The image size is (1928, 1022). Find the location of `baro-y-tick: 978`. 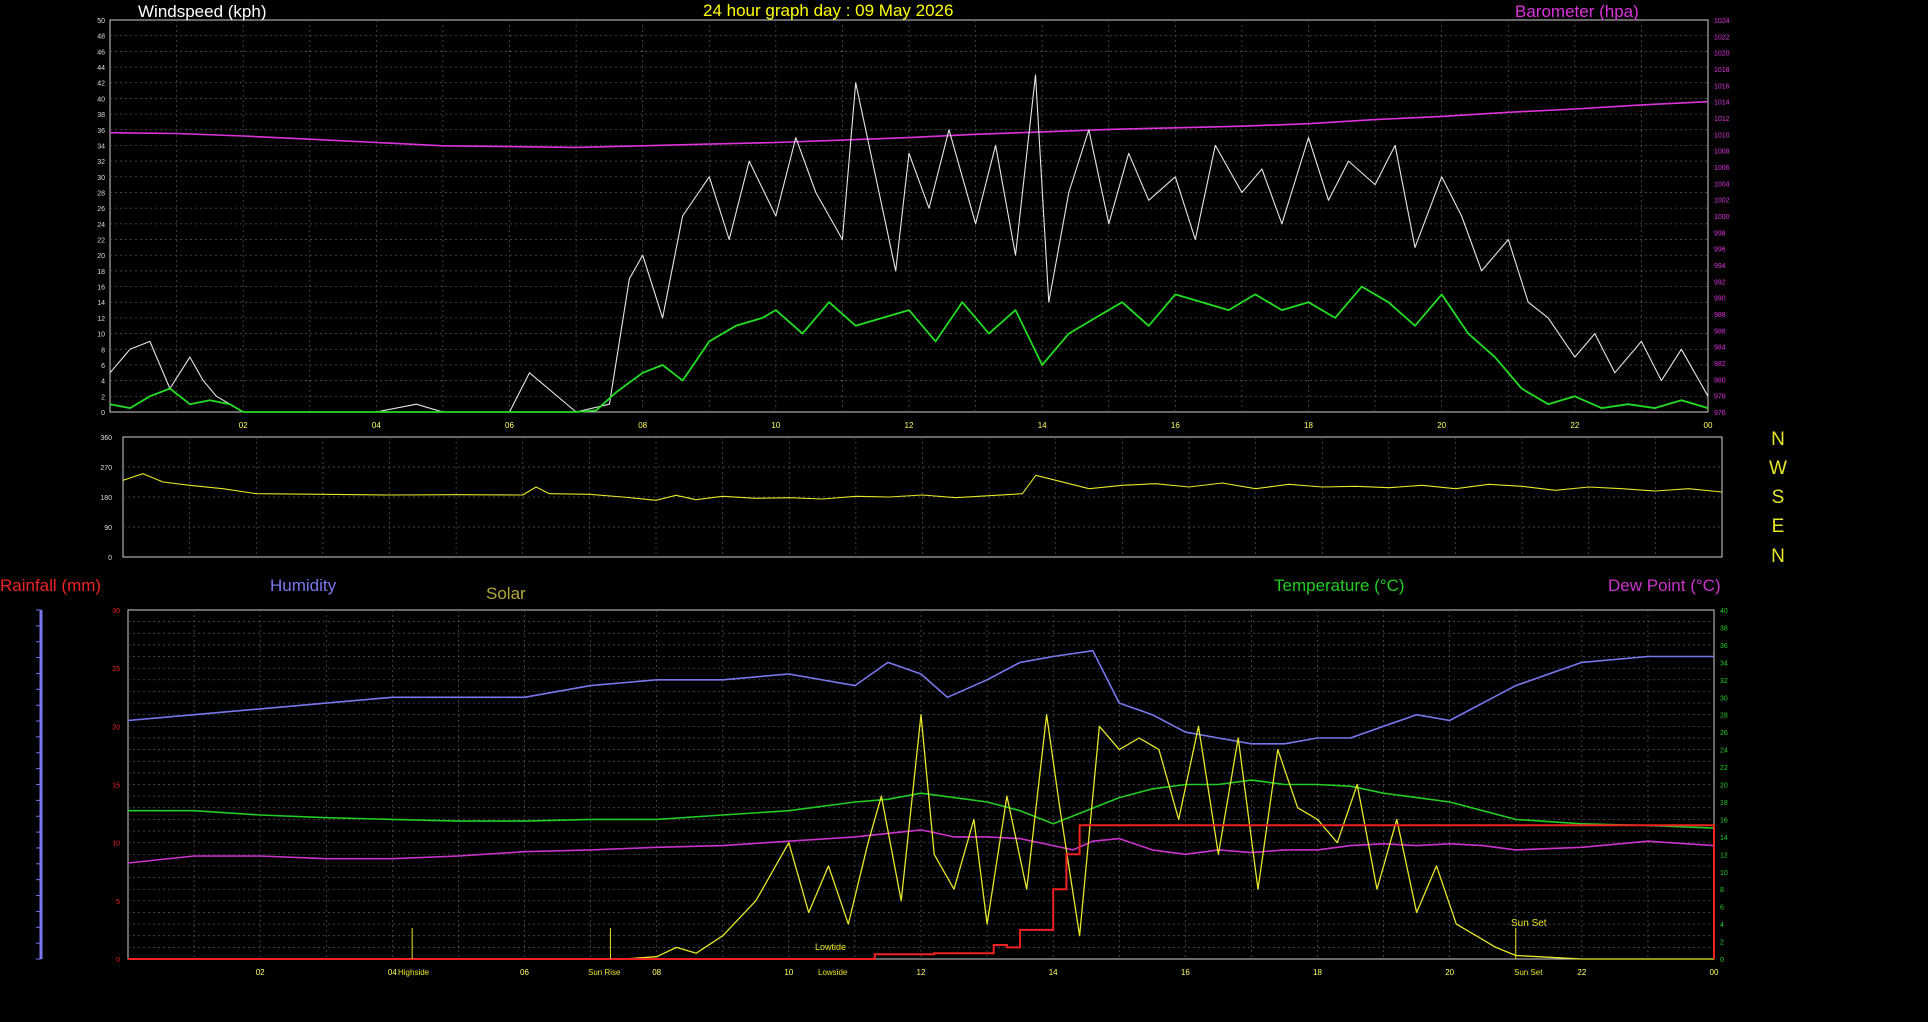

baro-y-tick: 978 is located at coordinates (1720, 397).